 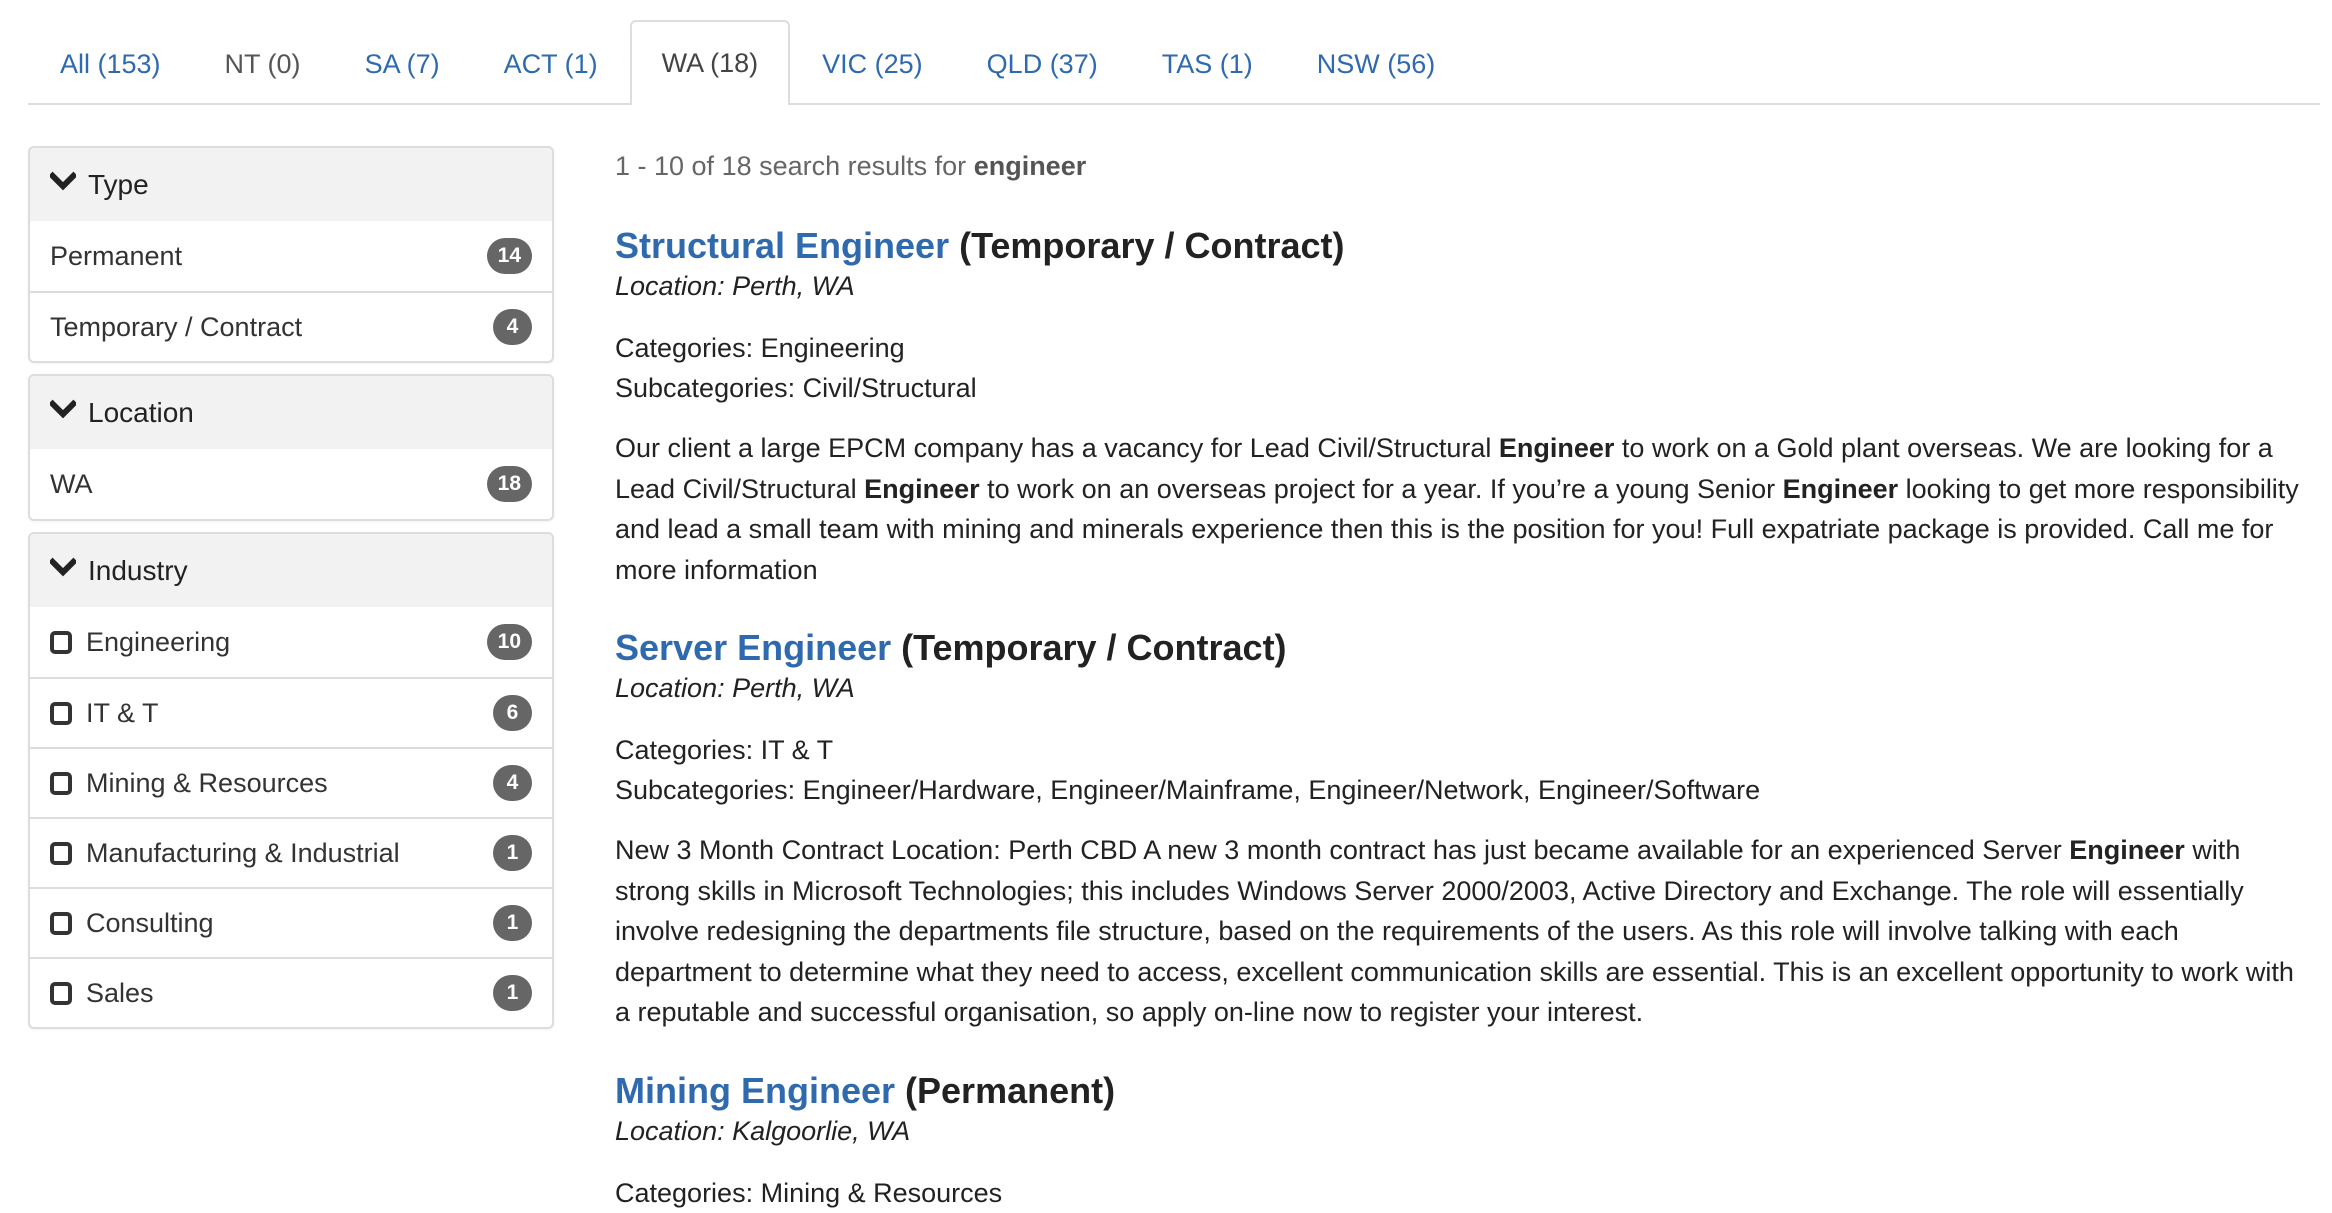 I want to click on job-location: Location: Kalgoorlie, WA, so click(x=763, y=1130).